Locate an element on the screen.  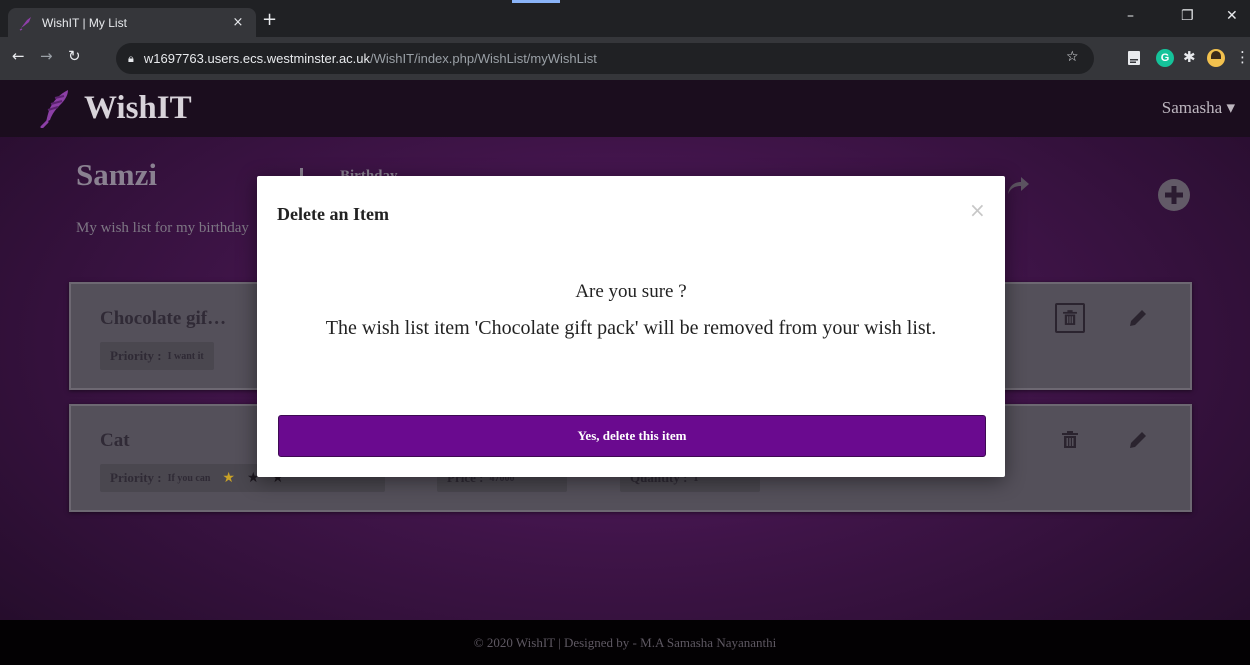
forward-icon: → is located at coordinates (46, 56).